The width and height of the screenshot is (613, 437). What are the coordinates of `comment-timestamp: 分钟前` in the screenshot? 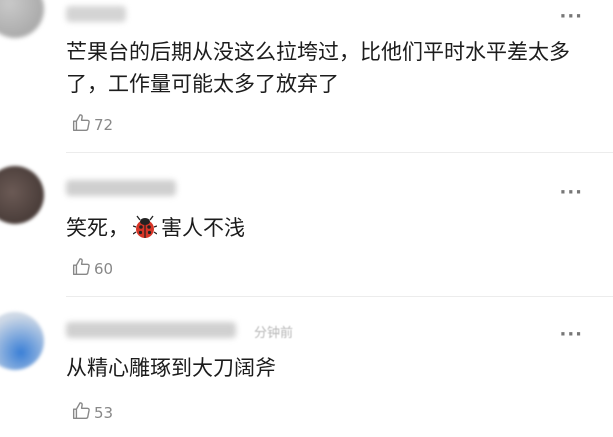 It's located at (274, 333).